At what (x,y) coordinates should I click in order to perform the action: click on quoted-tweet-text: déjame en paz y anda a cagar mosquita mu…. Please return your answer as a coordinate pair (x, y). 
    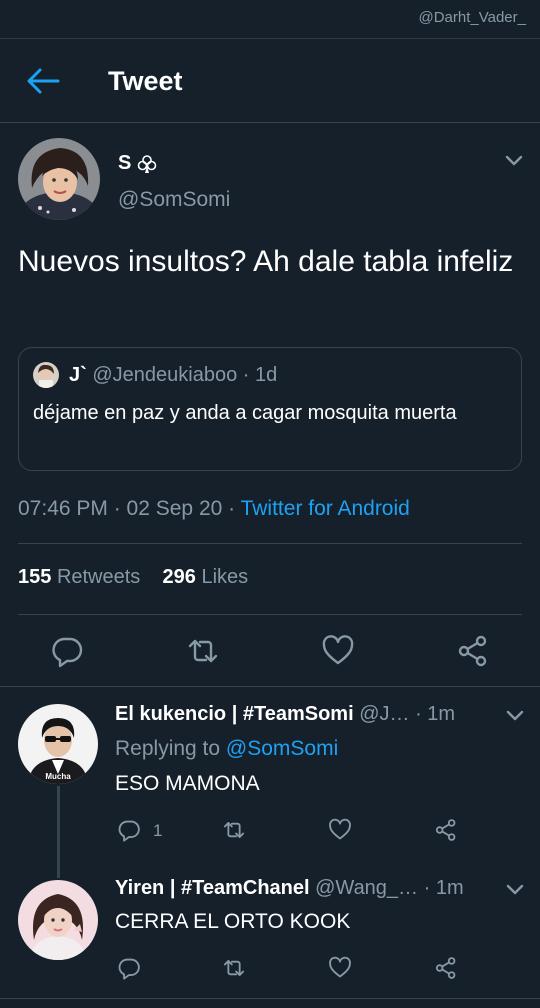
    Looking at the image, I should click on (245, 413).